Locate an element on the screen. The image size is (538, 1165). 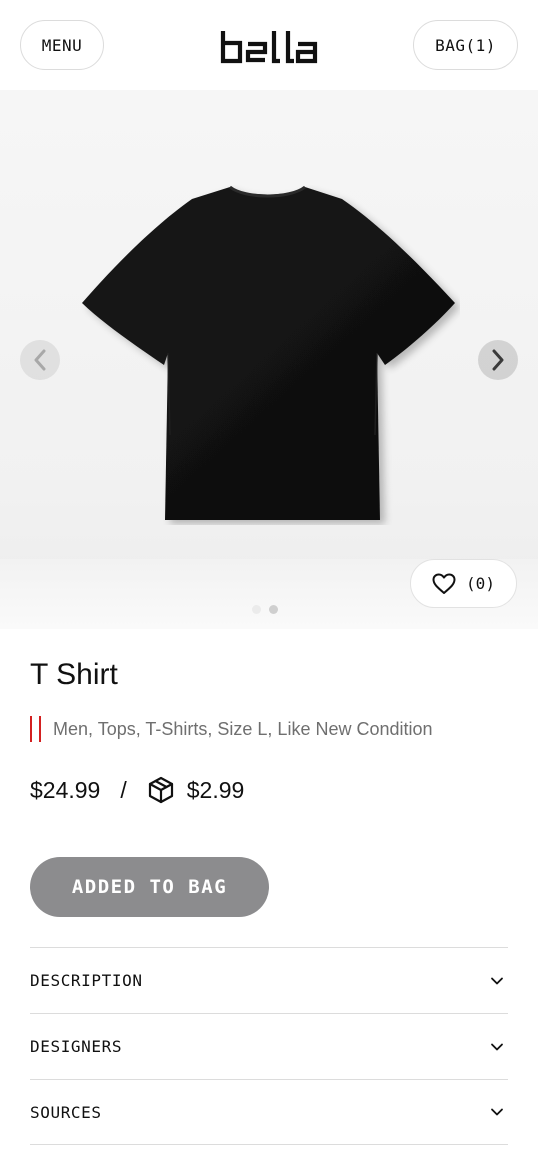
bella-logo is located at coordinates (269, 47).